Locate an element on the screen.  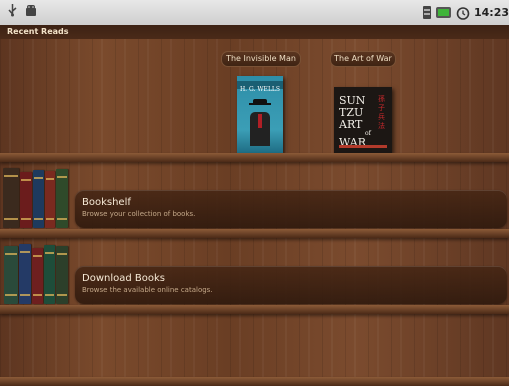
download-books-title: Download Books is located at coordinates (123, 278).